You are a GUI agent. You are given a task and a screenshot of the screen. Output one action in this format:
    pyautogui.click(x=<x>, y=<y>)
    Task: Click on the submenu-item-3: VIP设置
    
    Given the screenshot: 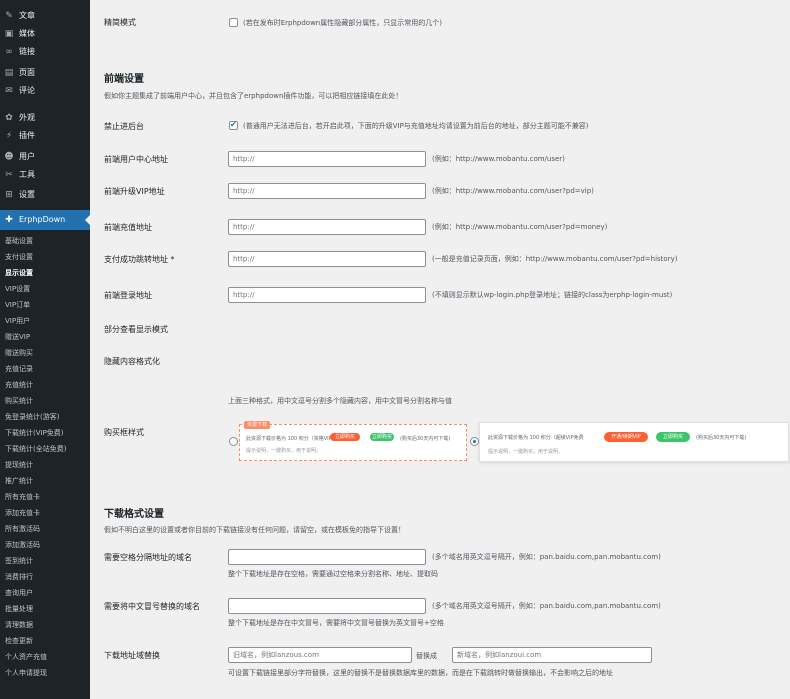 What is the action you would take?
    pyautogui.click(x=45, y=289)
    